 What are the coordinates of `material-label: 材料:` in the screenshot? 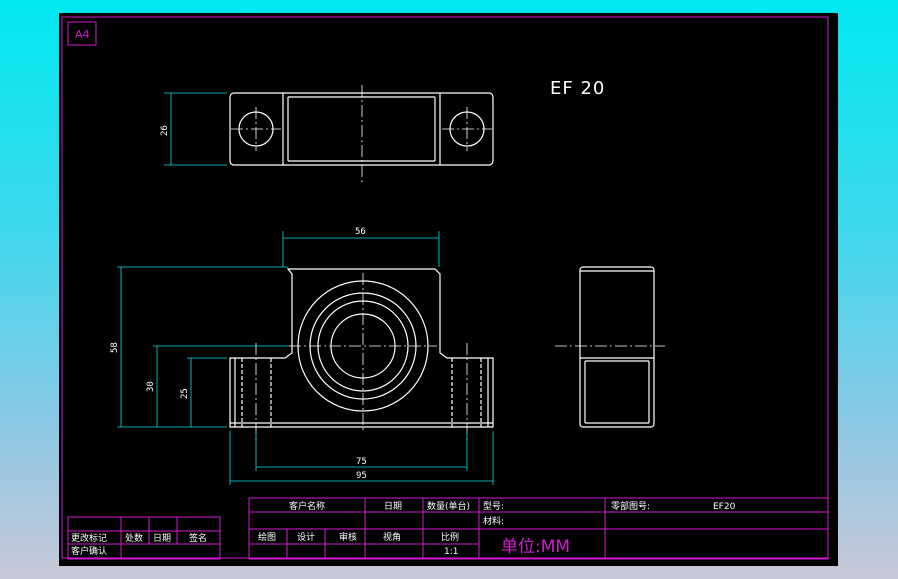 It's located at (493, 521).